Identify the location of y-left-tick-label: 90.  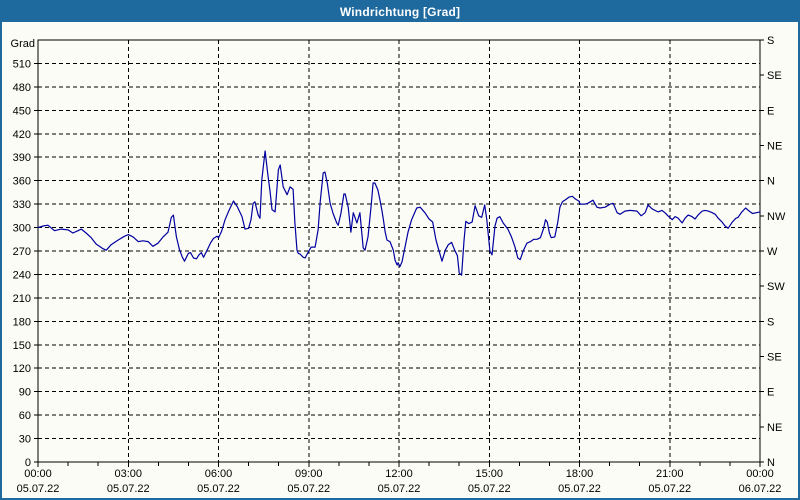
(25, 393).